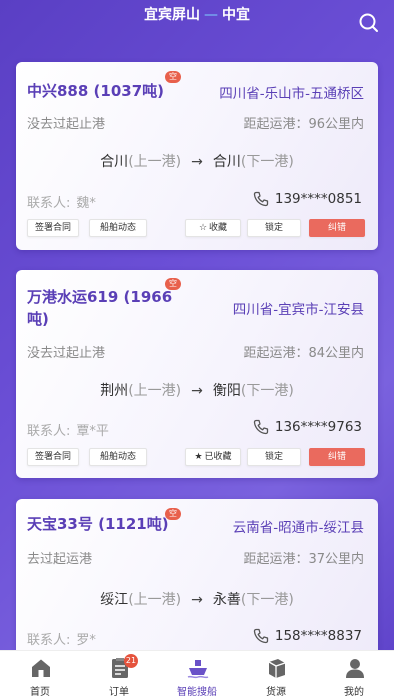 This screenshot has height=700, width=394. Describe the element at coordinates (41, 668) in the screenshot. I see `home-icon` at that location.